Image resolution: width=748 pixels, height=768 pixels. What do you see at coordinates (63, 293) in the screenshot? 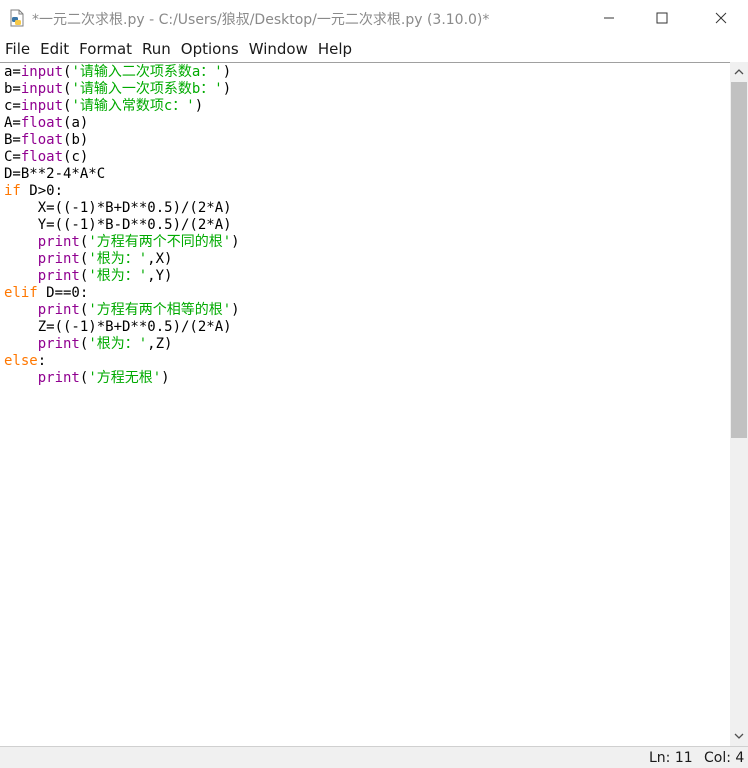
I see `code-token: D==0:` at bounding box center [63, 293].